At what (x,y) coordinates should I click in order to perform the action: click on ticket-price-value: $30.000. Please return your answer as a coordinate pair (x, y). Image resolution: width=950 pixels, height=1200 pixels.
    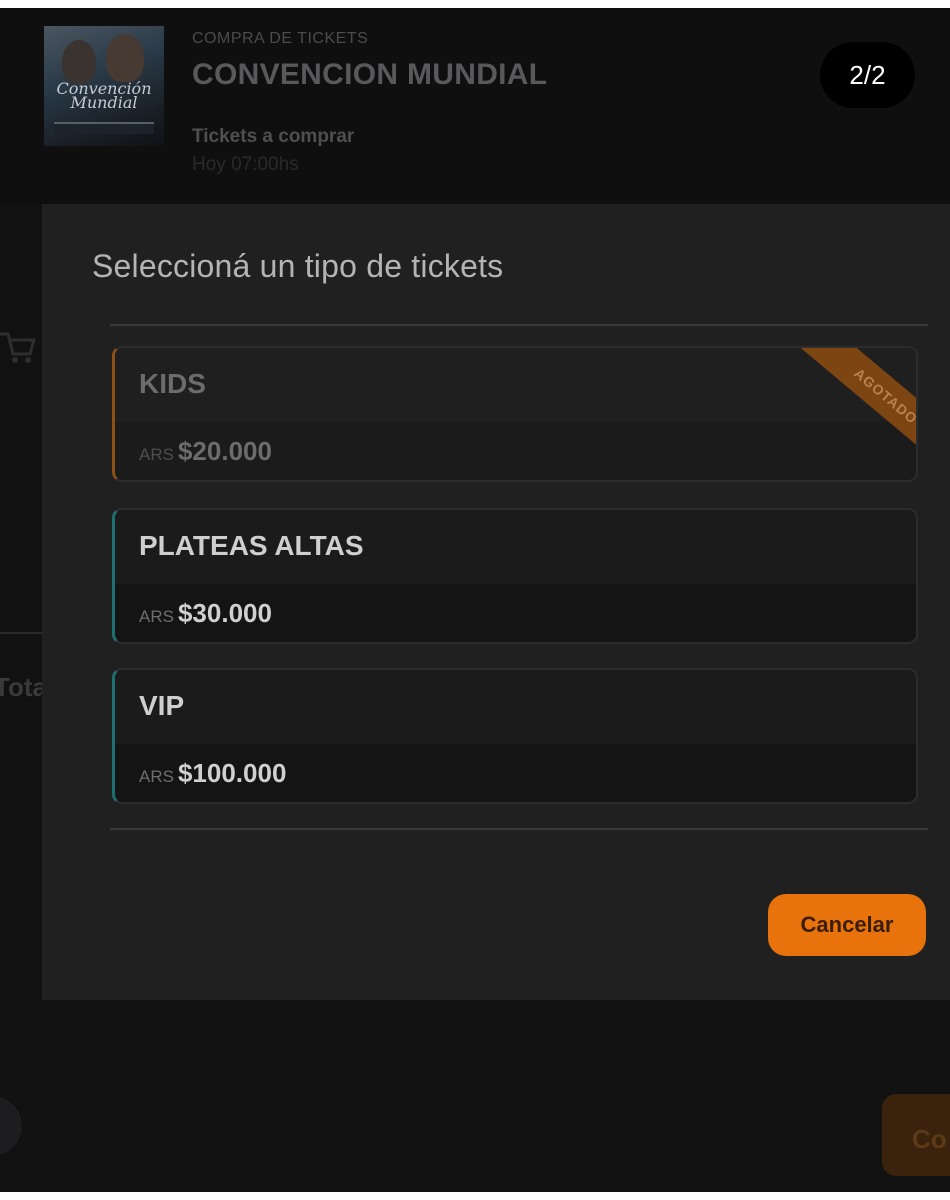
    Looking at the image, I should click on (224, 613).